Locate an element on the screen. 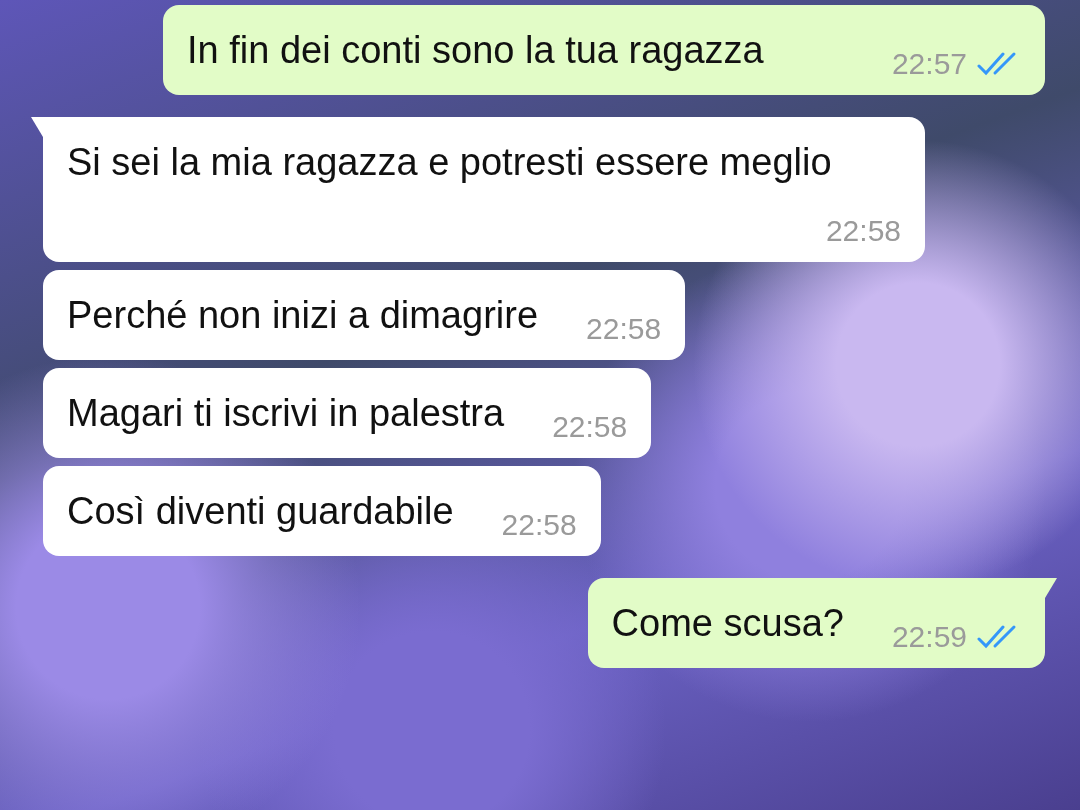  message-time: 22:57 is located at coordinates (929, 64).